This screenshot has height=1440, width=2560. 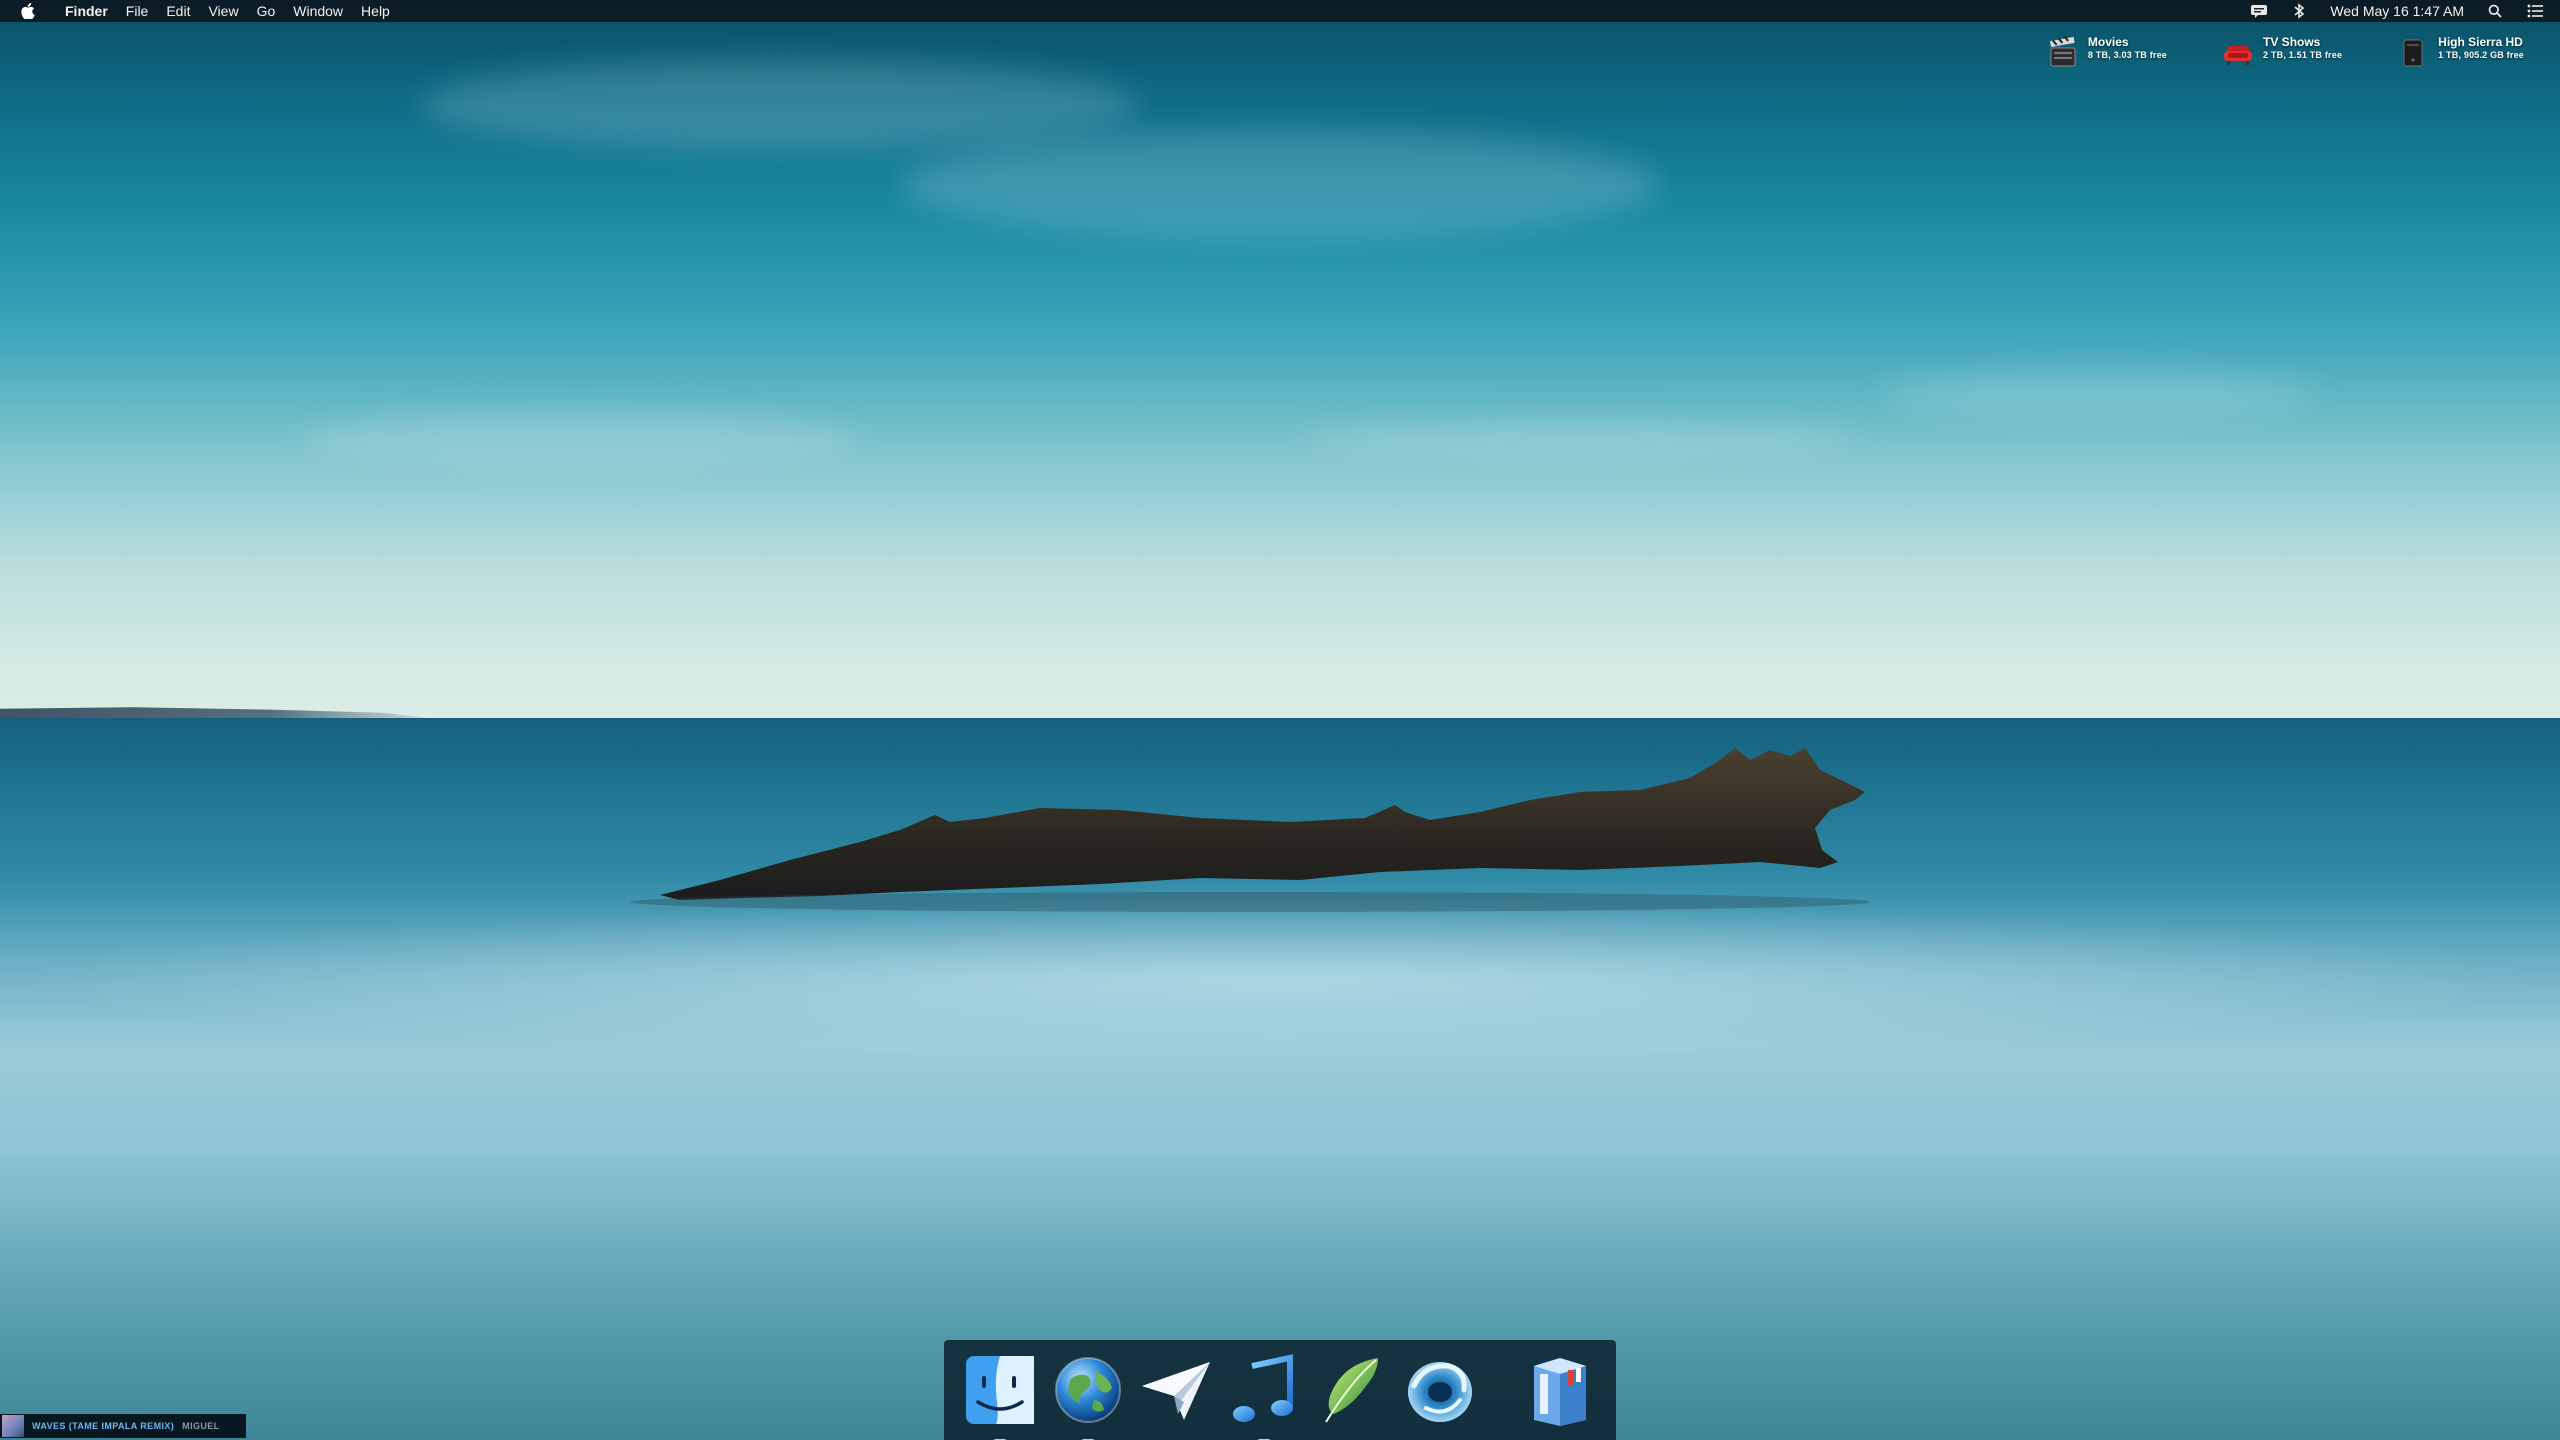 I want to click on film-clapper-icon, so click(x=2062, y=51).